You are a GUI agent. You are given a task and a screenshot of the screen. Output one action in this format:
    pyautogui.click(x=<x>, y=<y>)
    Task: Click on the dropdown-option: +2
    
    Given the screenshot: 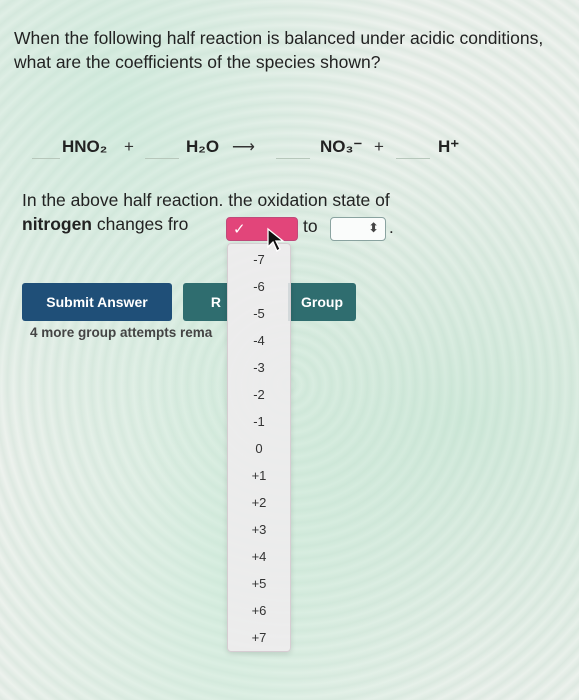 What is the action you would take?
    pyautogui.click(x=259, y=502)
    